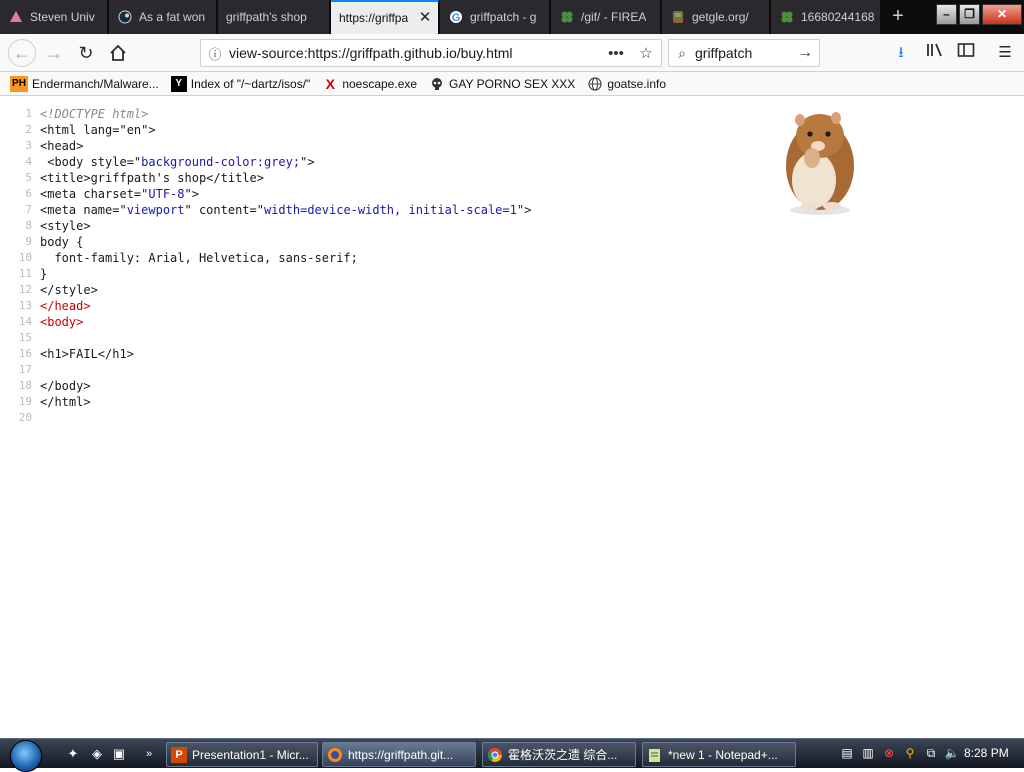 Image resolution: width=1024 pixels, height=772 pixels. Describe the element at coordinates (26, 756) in the screenshot. I see `start-button-windows-icon` at that location.